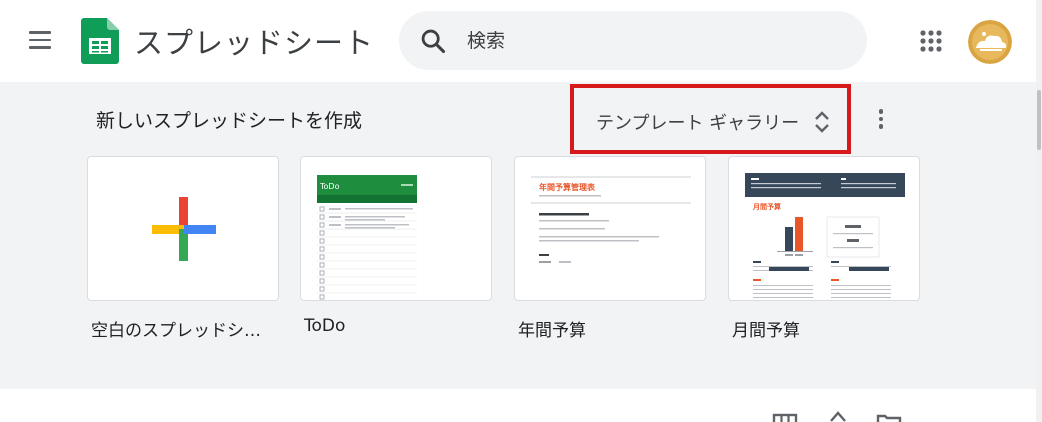 Image resolution: width=1042 pixels, height=422 pixels. Describe the element at coordinates (931, 41) in the screenshot. I see `apps-grid-icon` at that location.